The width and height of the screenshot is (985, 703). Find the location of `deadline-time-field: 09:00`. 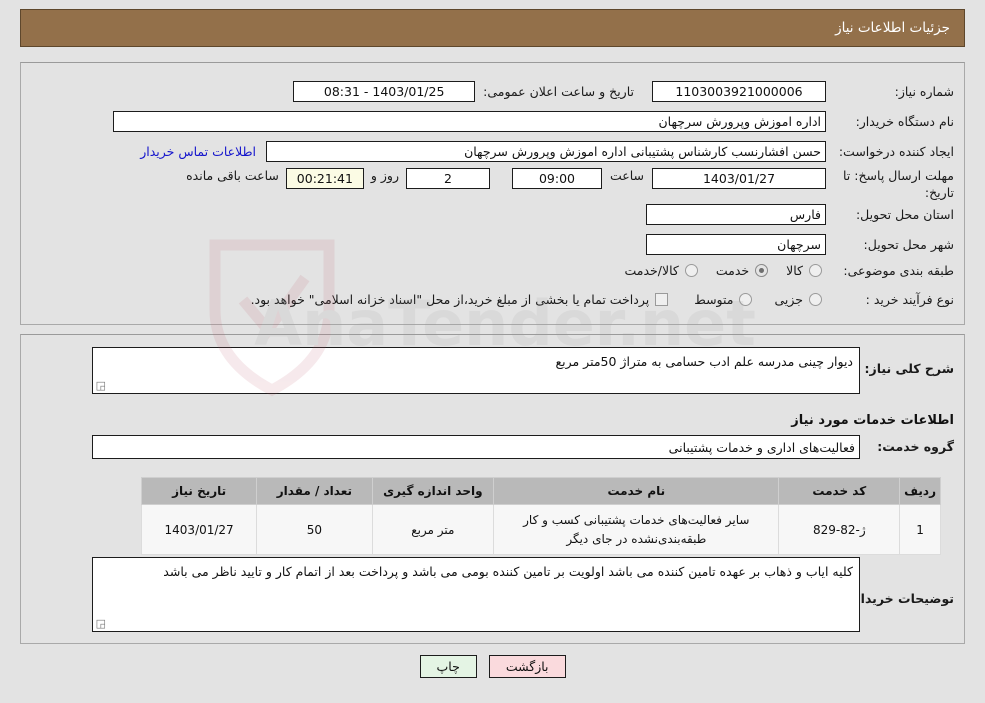

deadline-time-field: 09:00 is located at coordinates (556, 178).